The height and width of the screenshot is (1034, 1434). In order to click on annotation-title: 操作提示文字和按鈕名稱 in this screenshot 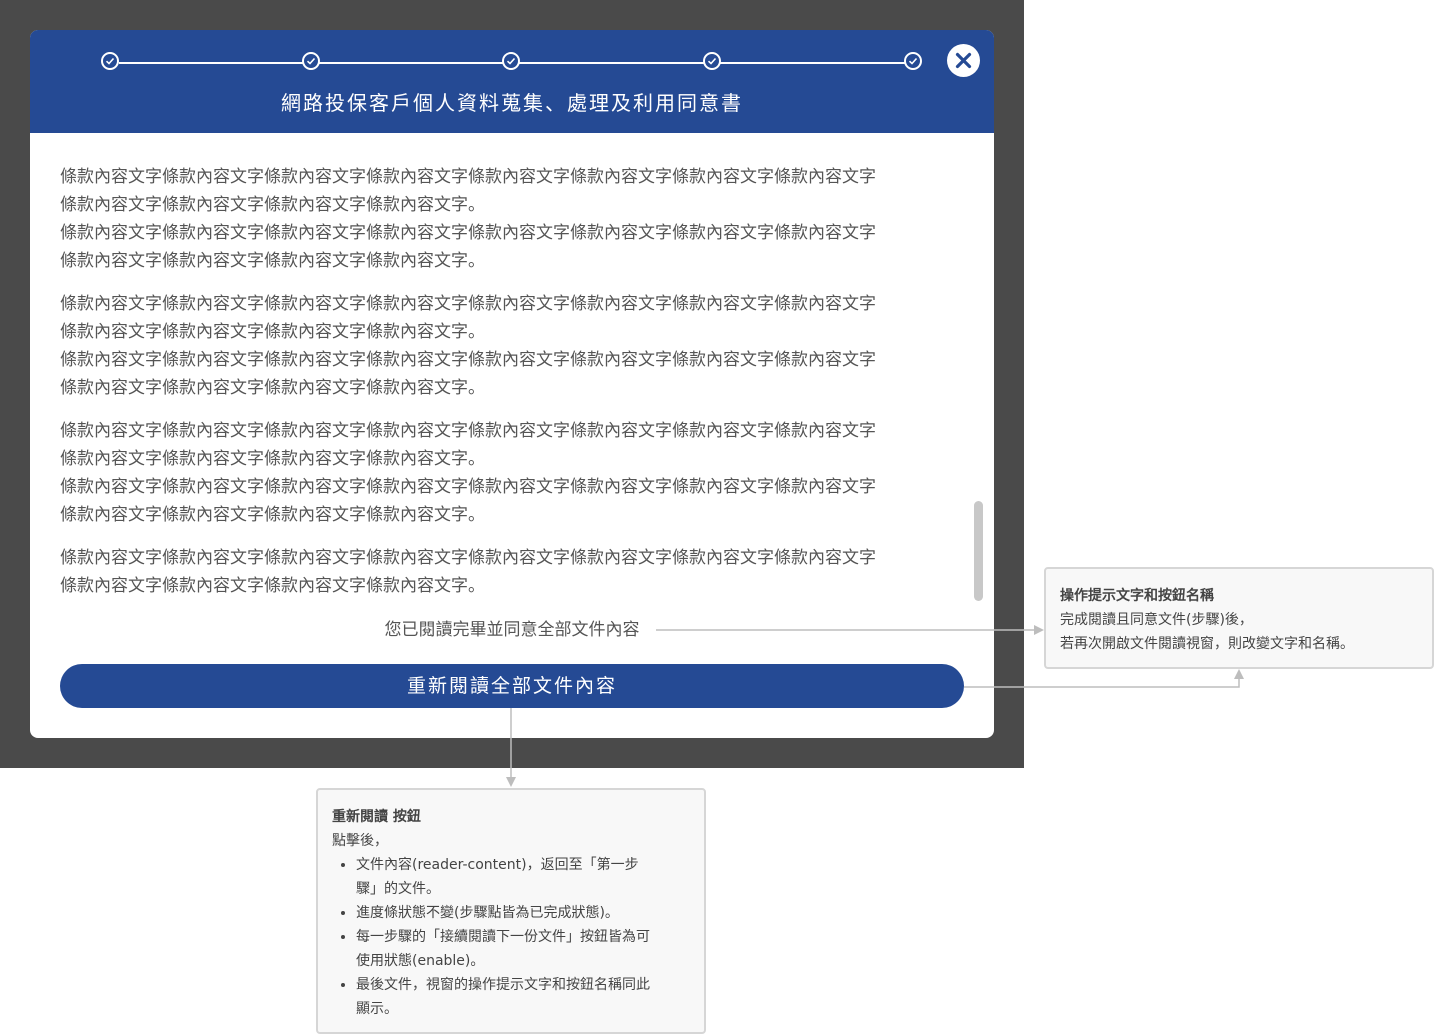, I will do `click(1137, 596)`.